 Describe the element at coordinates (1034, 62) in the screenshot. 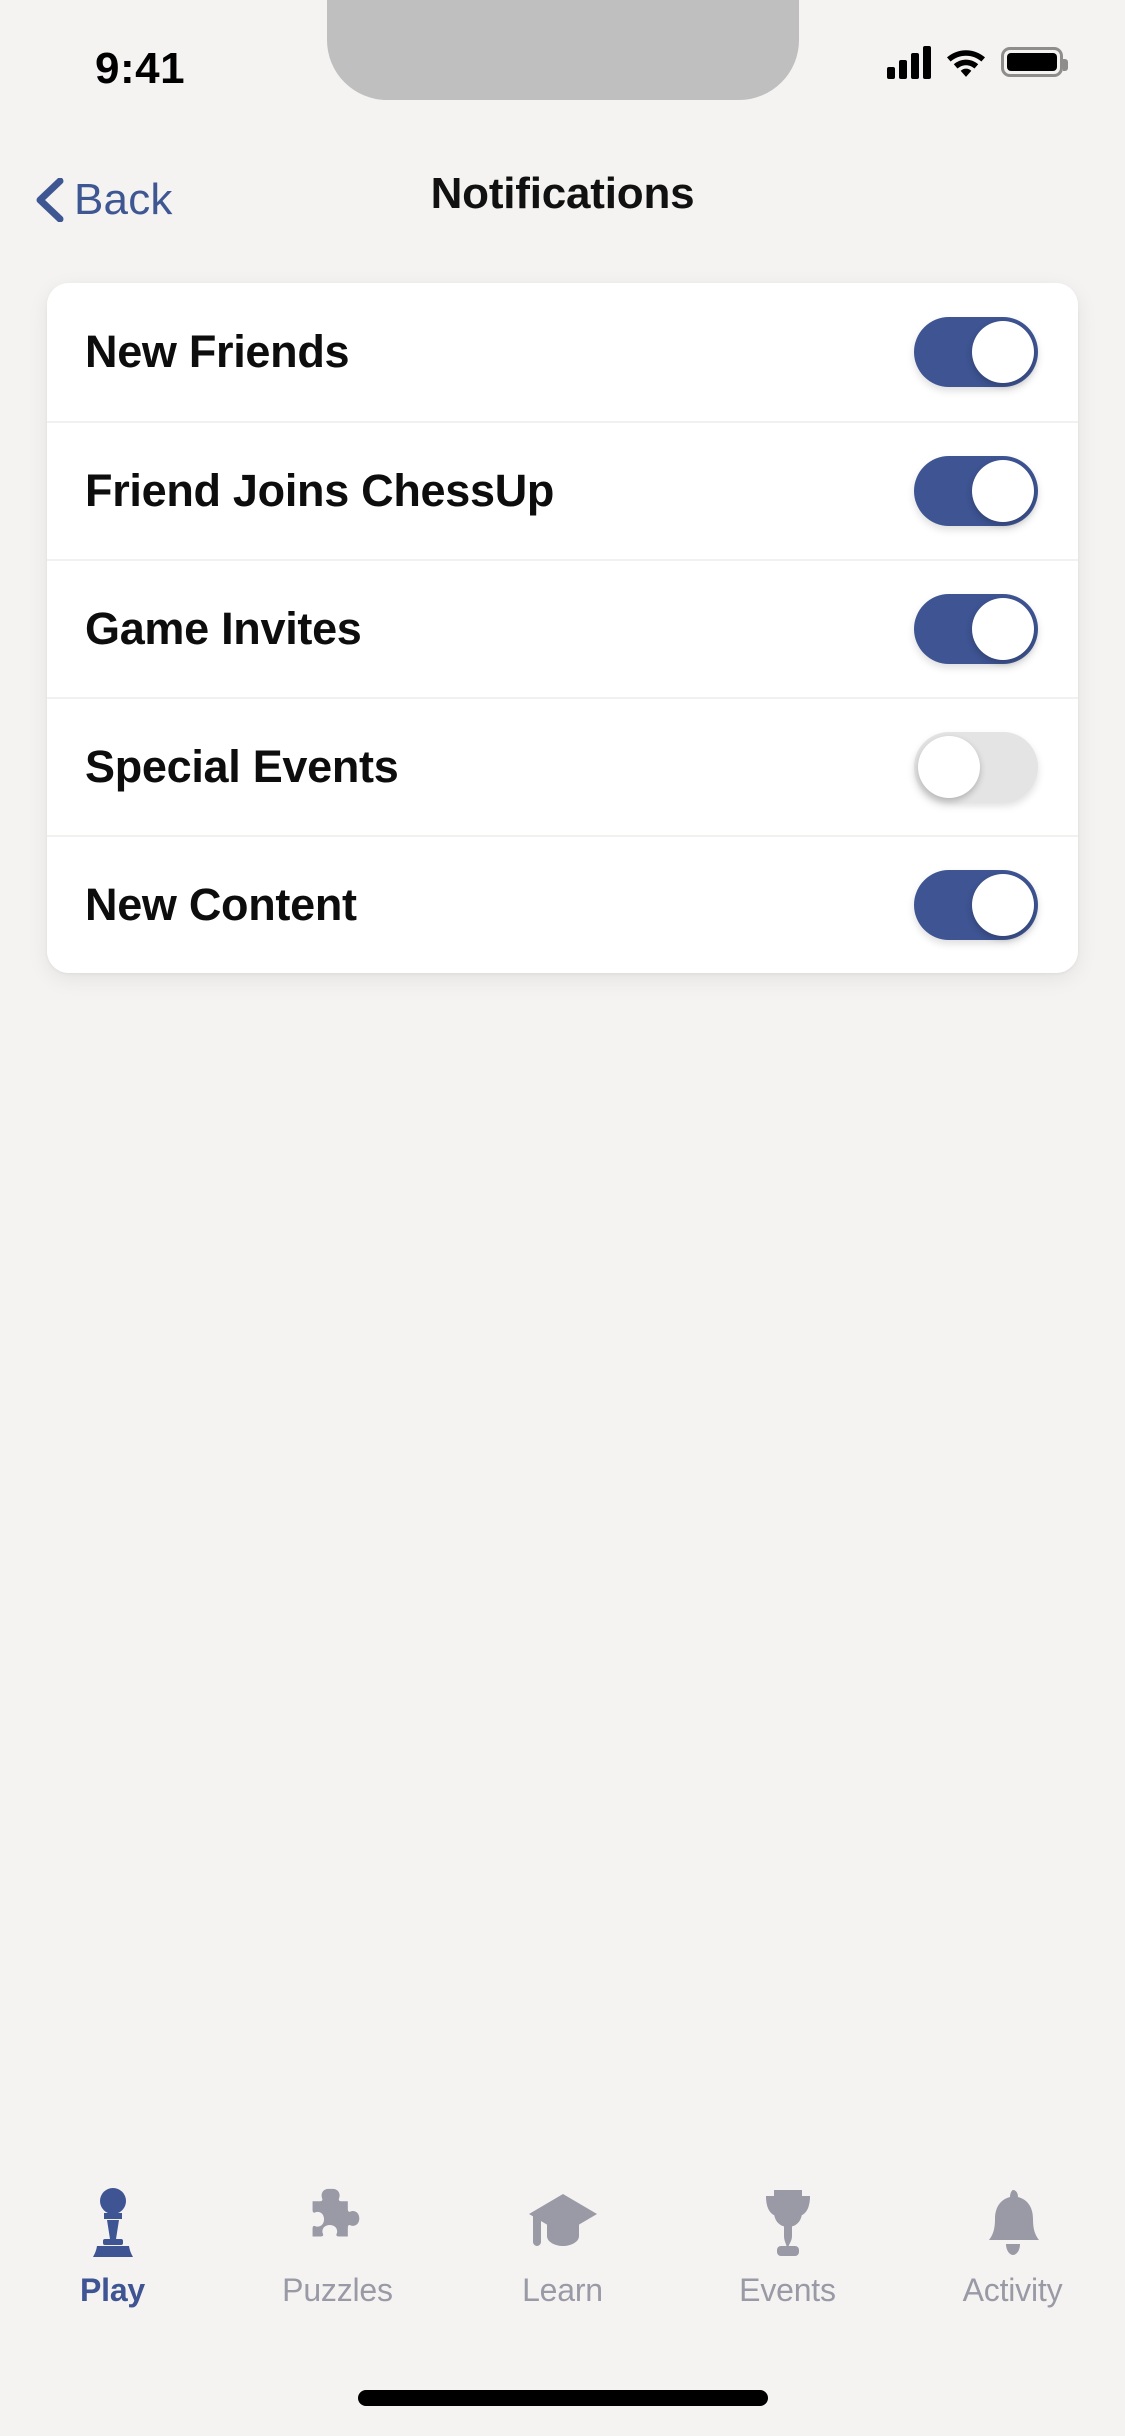

I see `battery-full-icon` at that location.